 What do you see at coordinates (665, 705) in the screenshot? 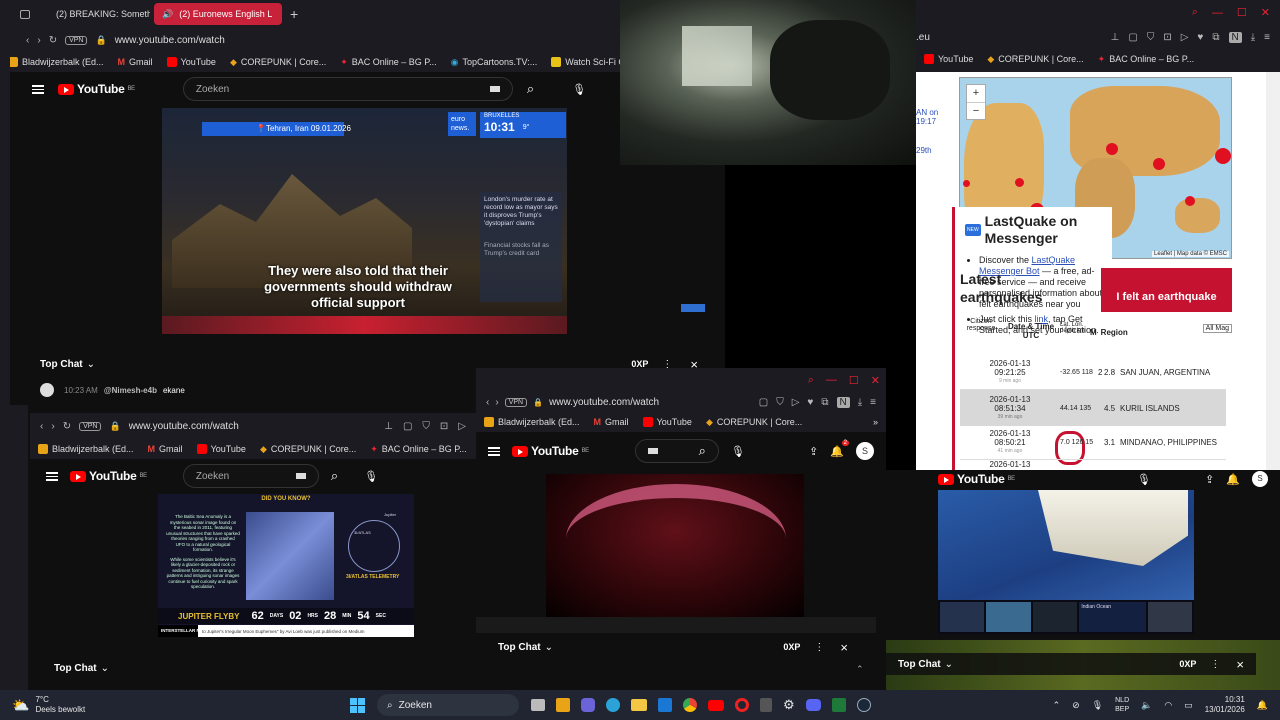
I see `outlook-icon` at bounding box center [665, 705].